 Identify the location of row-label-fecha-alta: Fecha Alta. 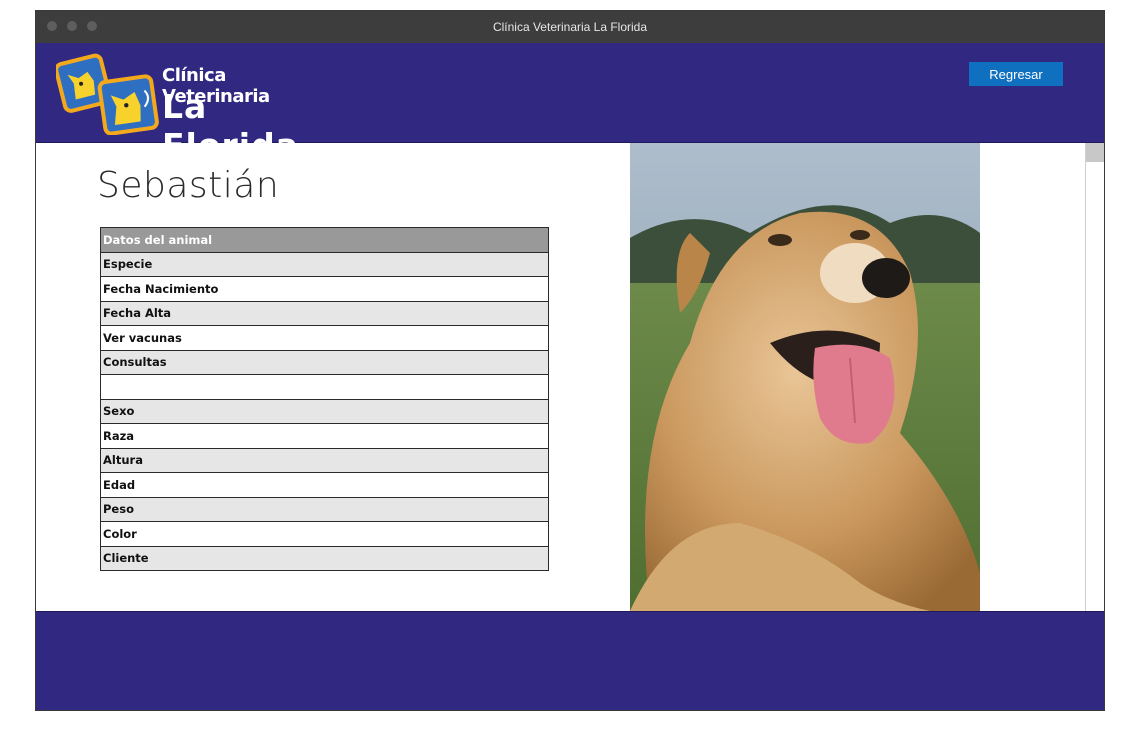
(324, 313).